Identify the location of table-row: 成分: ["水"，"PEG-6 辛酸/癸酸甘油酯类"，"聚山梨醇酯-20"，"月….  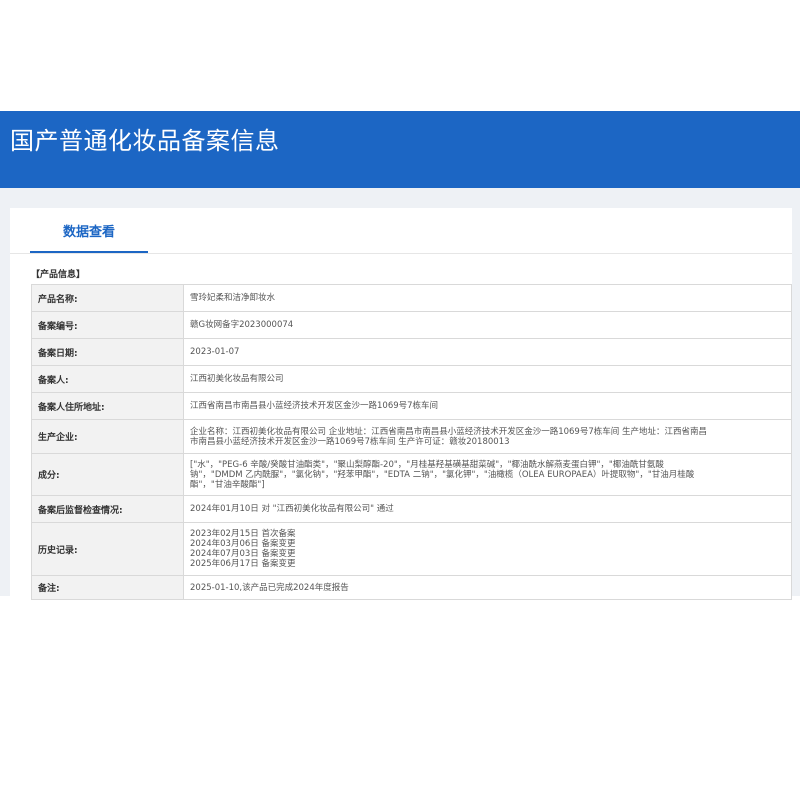
(411, 474).